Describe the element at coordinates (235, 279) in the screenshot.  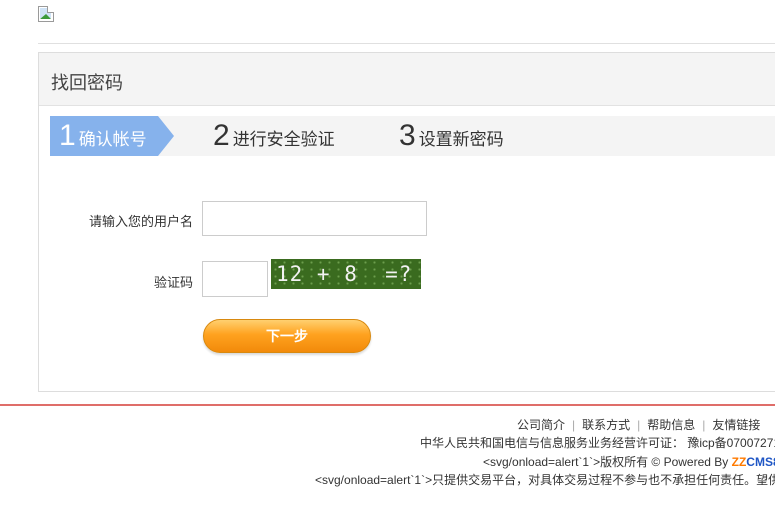
I see `captcha-input` at that location.